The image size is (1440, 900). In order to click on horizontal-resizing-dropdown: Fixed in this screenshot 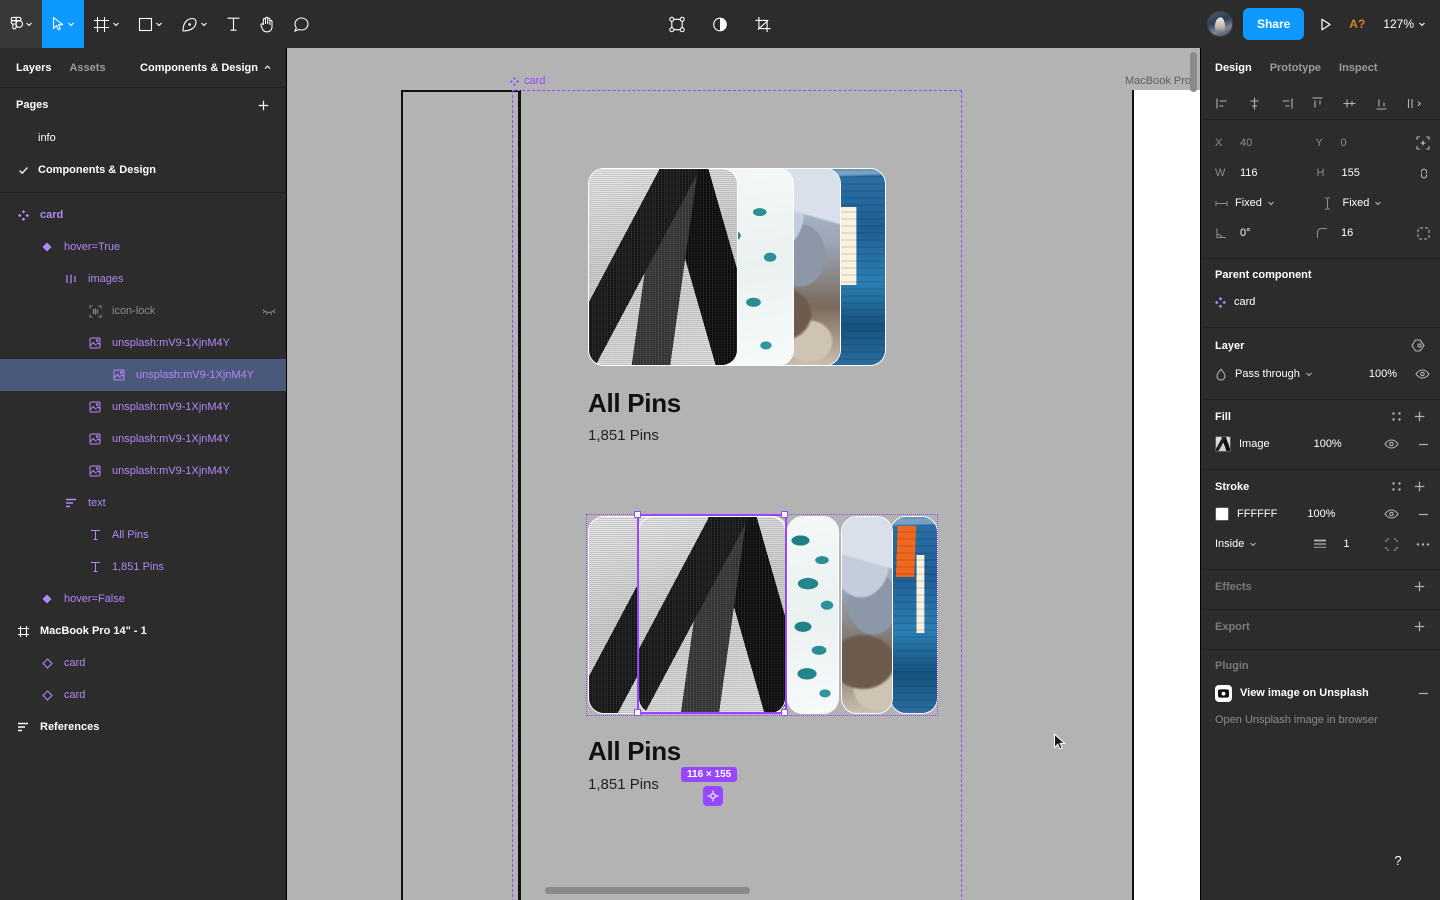, I will do `click(1255, 203)`.